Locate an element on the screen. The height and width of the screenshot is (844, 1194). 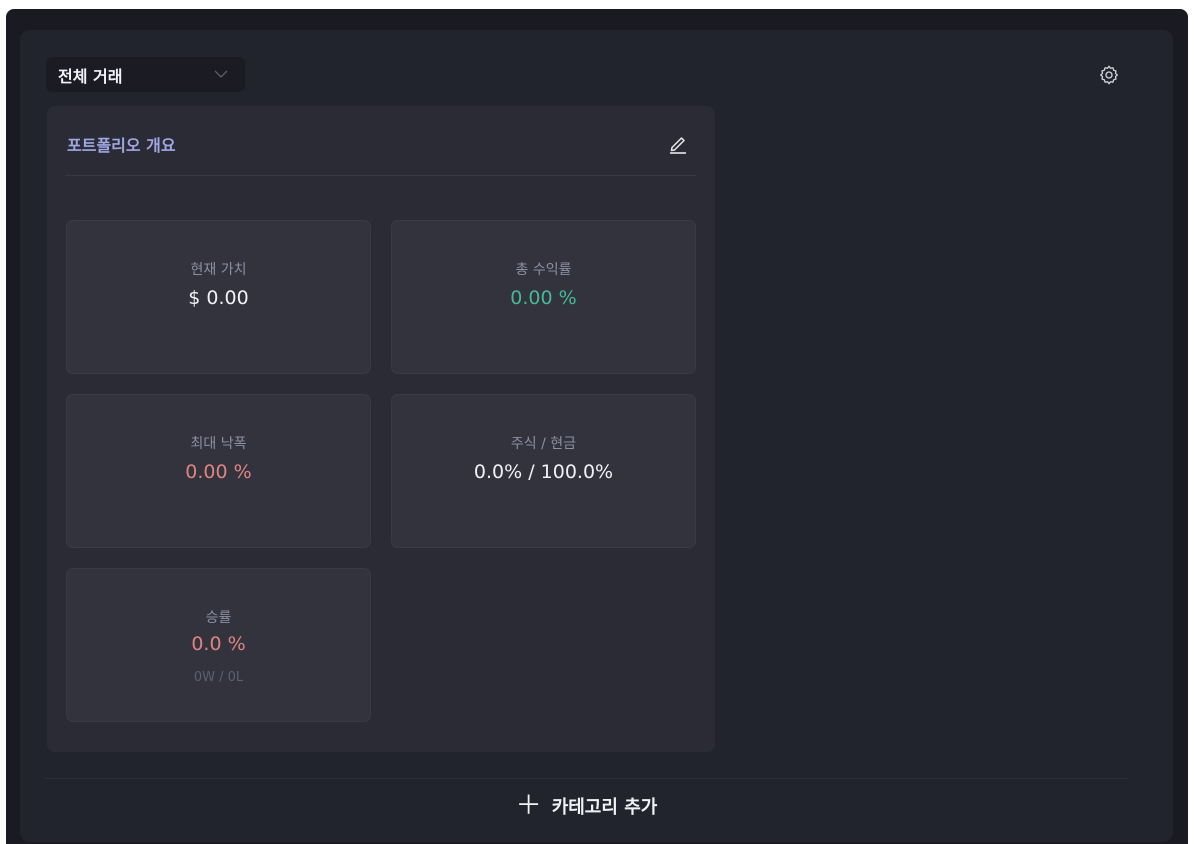
metric-label: 승률 is located at coordinates (218, 618).